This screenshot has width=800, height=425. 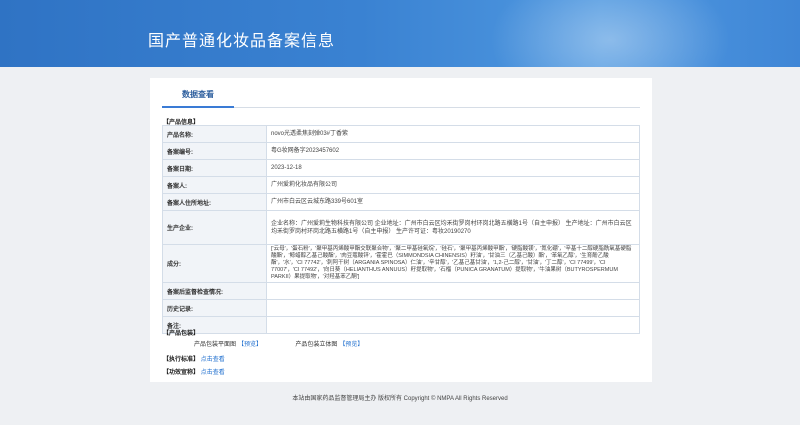 I want to click on standard-label: 【执行标准】, so click(x=181, y=360).